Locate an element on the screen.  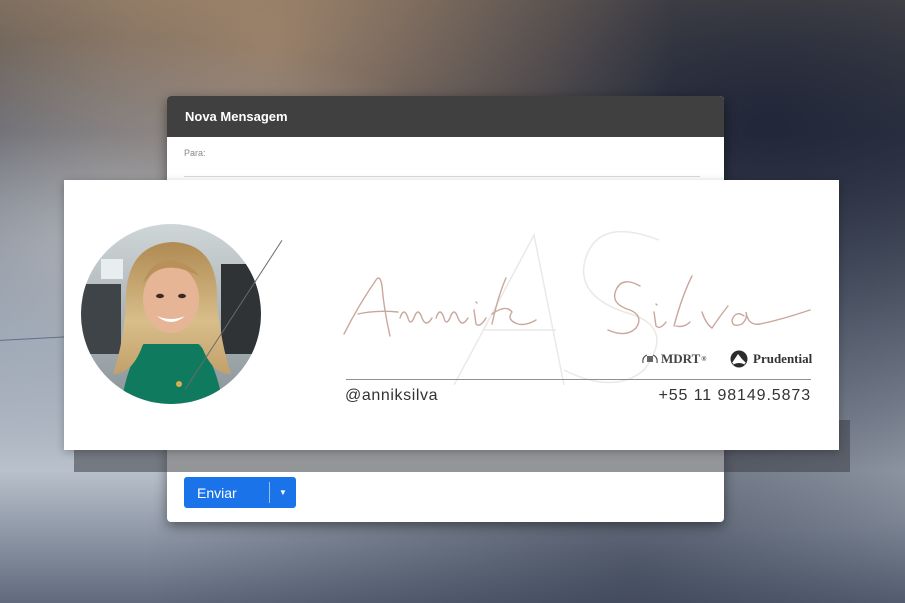
compose-title: Nova Mensagem is located at coordinates (236, 116).